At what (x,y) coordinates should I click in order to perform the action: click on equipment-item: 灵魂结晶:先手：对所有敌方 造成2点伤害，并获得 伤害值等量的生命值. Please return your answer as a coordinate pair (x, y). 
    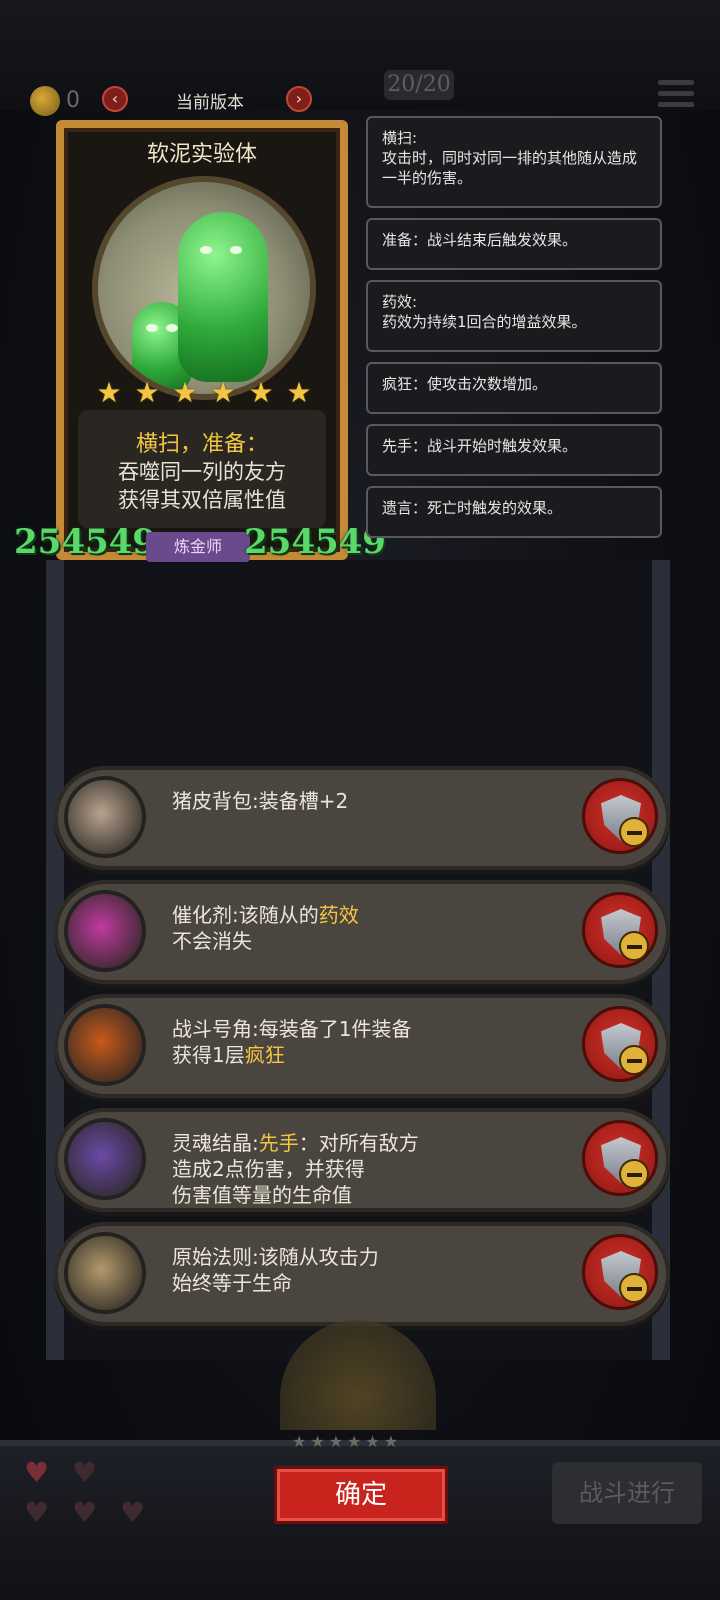
    Looking at the image, I should click on (362, 1160).